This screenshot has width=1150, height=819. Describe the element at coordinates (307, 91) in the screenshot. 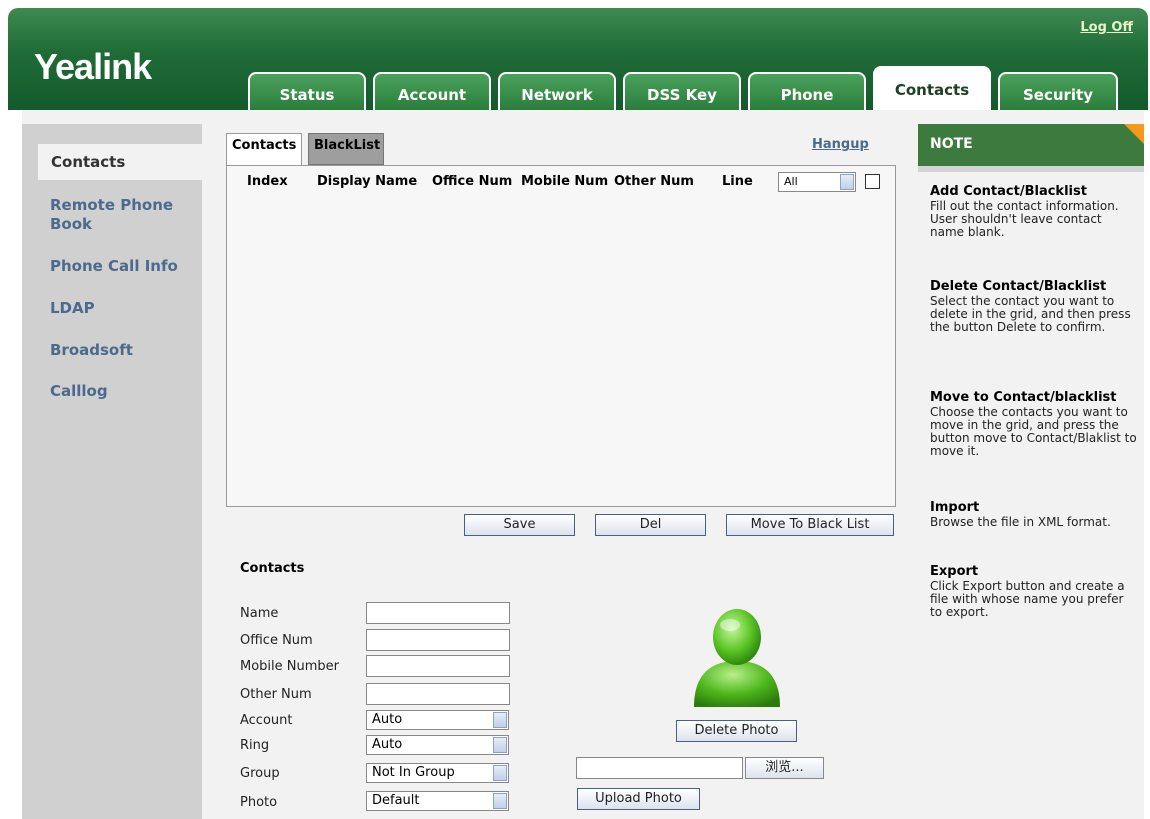

I see `tab-status: Status` at that location.